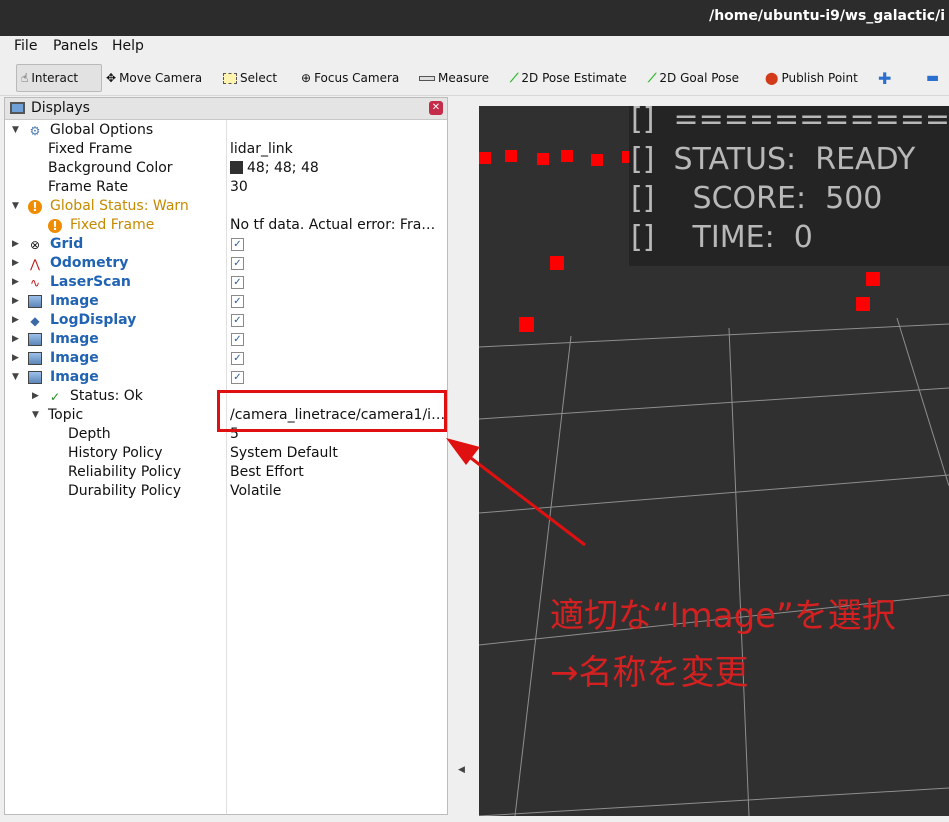 Image resolution: width=949 pixels, height=822 pixels. I want to click on publish-point-label: Publish Point, so click(819, 78).